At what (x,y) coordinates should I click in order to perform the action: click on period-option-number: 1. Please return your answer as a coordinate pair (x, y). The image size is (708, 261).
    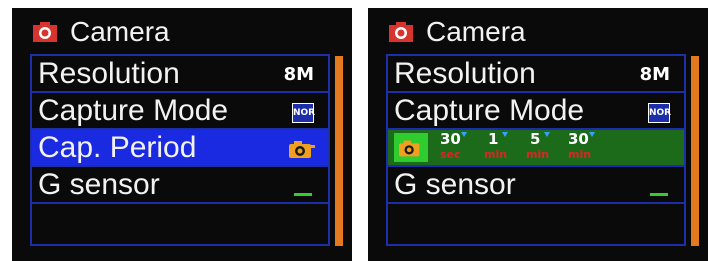
    Looking at the image, I should click on (493, 139).